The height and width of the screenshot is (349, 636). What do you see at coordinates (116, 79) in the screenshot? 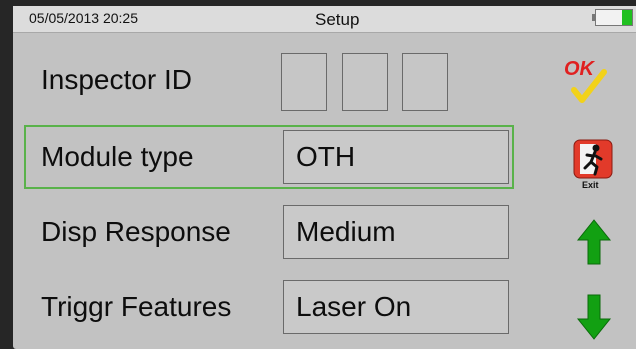
I see `inspector-id-label: Inspector ID` at bounding box center [116, 79].